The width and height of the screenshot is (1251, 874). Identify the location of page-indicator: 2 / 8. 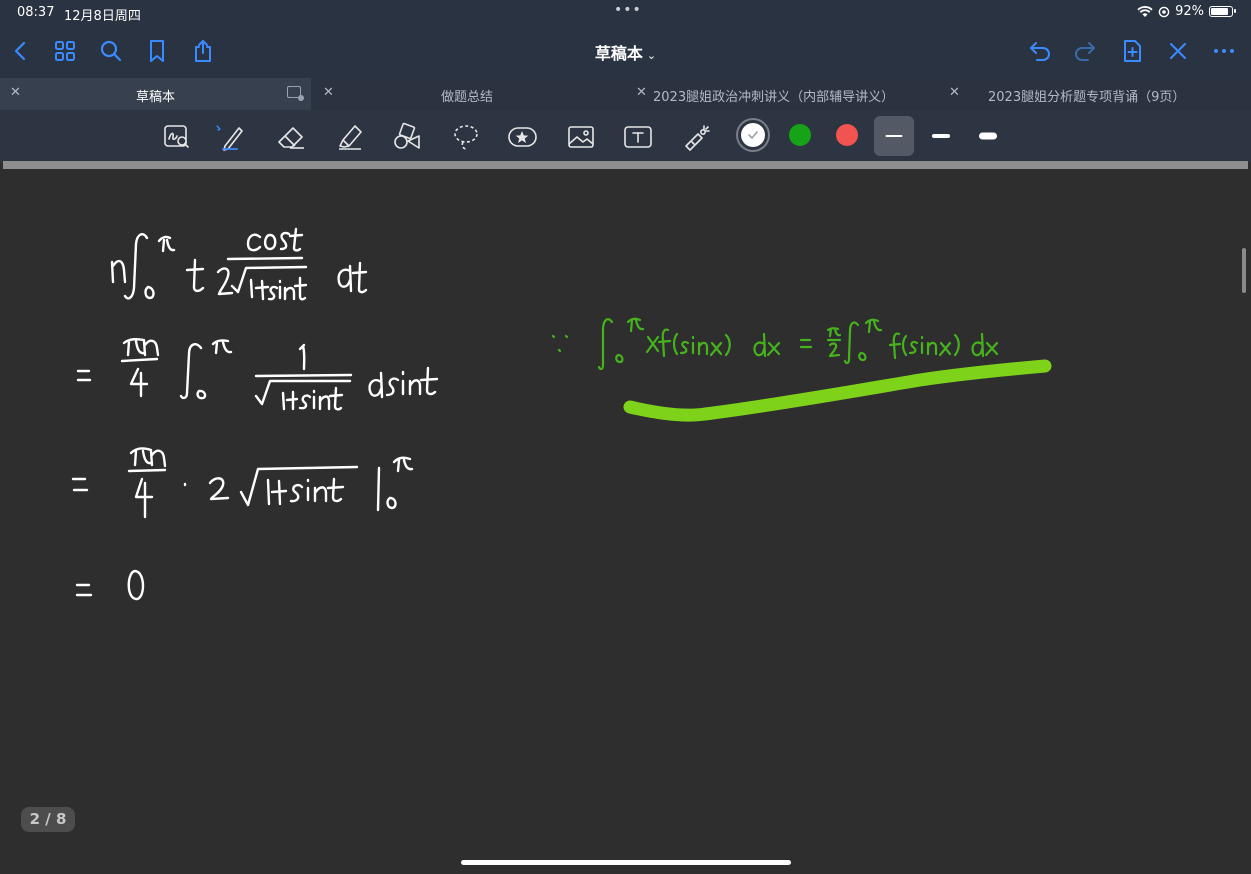
(48, 819).